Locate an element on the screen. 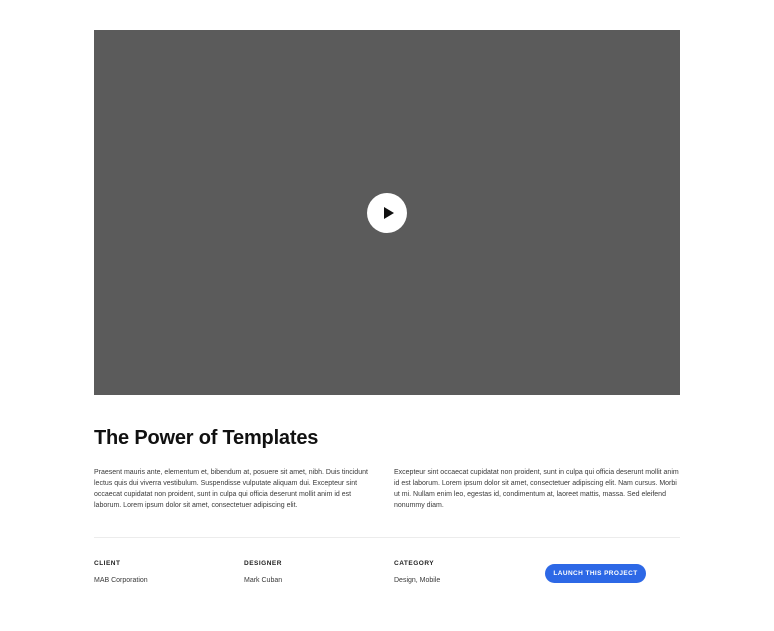 This screenshot has height=631, width=774. play-button is located at coordinates (387, 213).